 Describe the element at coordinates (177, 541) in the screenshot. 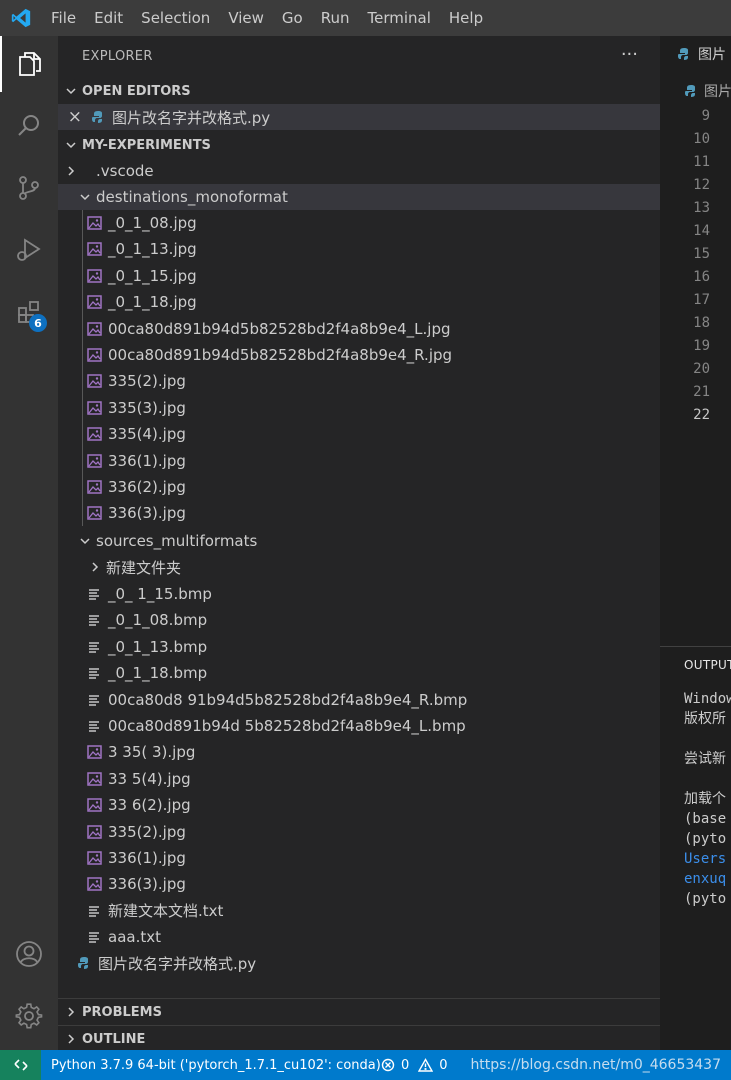

I see `folder-label: sources_multiformats` at that location.